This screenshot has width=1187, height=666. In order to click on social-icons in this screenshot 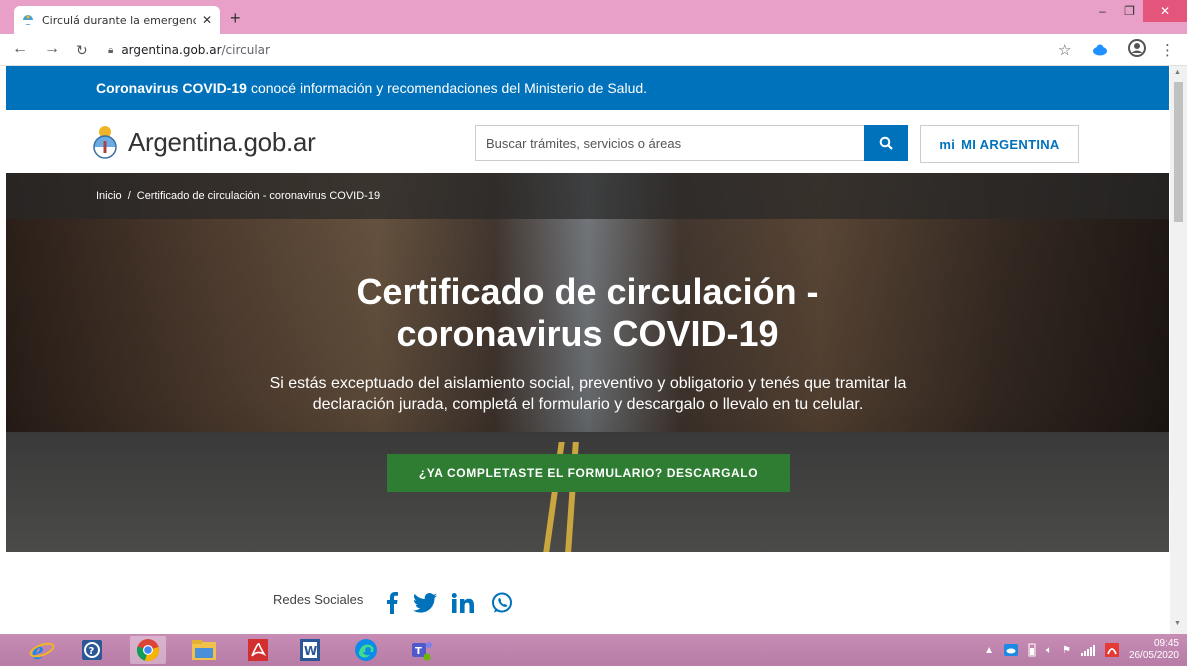, I will do `click(449, 603)`.